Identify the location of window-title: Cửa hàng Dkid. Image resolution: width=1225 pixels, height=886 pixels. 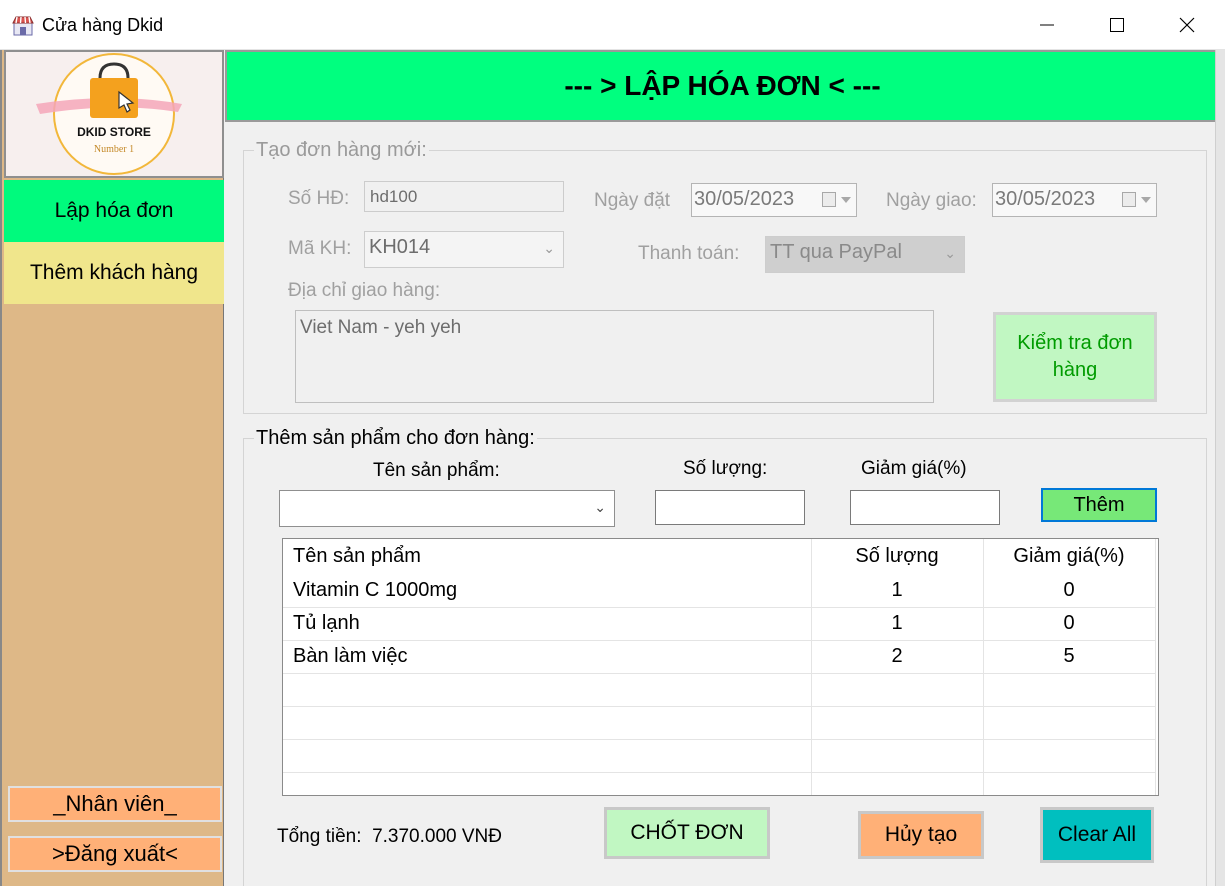
(103, 25).